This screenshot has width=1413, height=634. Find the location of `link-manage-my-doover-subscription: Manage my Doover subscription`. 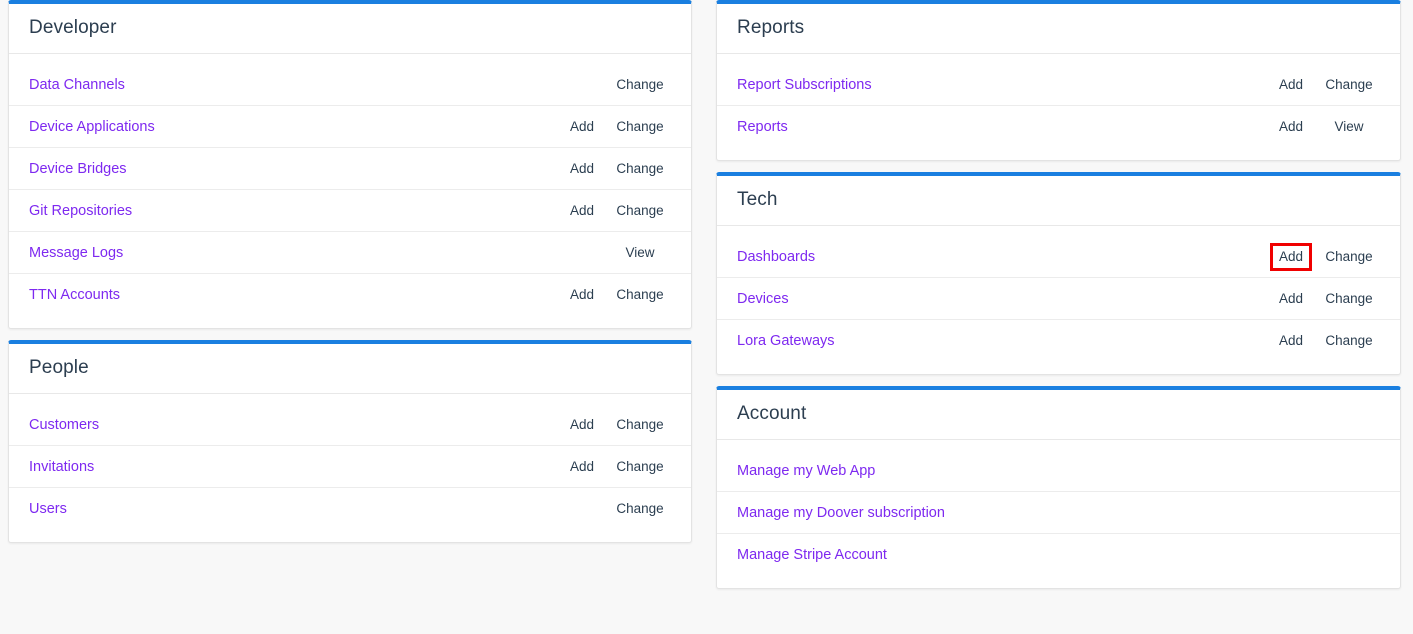

link-manage-my-doover-subscription: Manage my Doover subscription is located at coordinates (1058, 513).